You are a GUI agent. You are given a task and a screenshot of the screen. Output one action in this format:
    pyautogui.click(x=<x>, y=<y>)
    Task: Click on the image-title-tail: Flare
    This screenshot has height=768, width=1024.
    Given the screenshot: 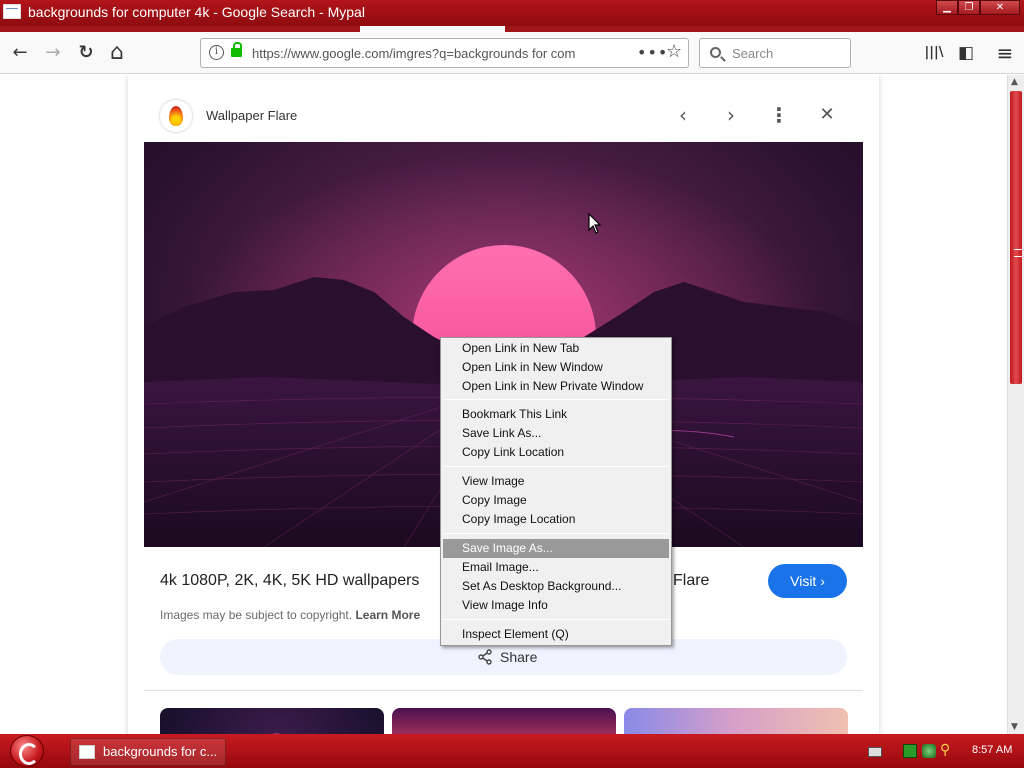 What is the action you would take?
    pyautogui.click(x=691, y=581)
    